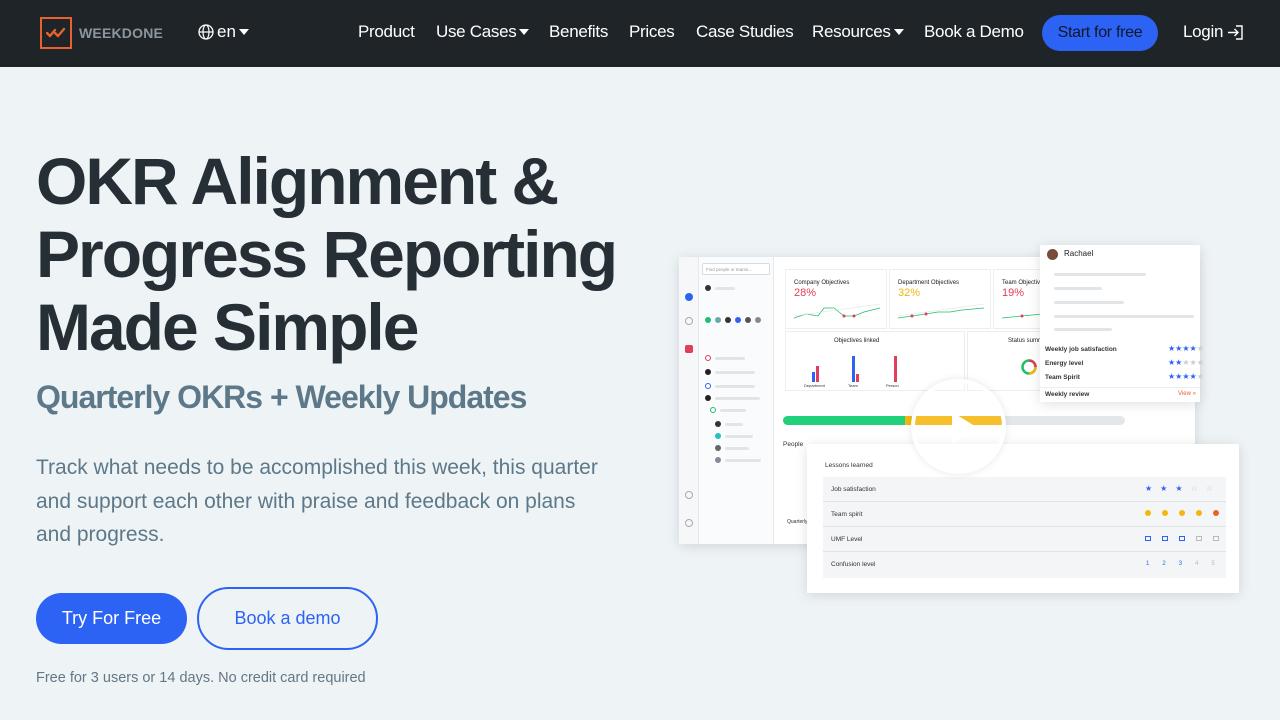 This screenshot has height=720, width=1280. What do you see at coordinates (813, 377) in the screenshot?
I see `bar-department-linked` at bounding box center [813, 377].